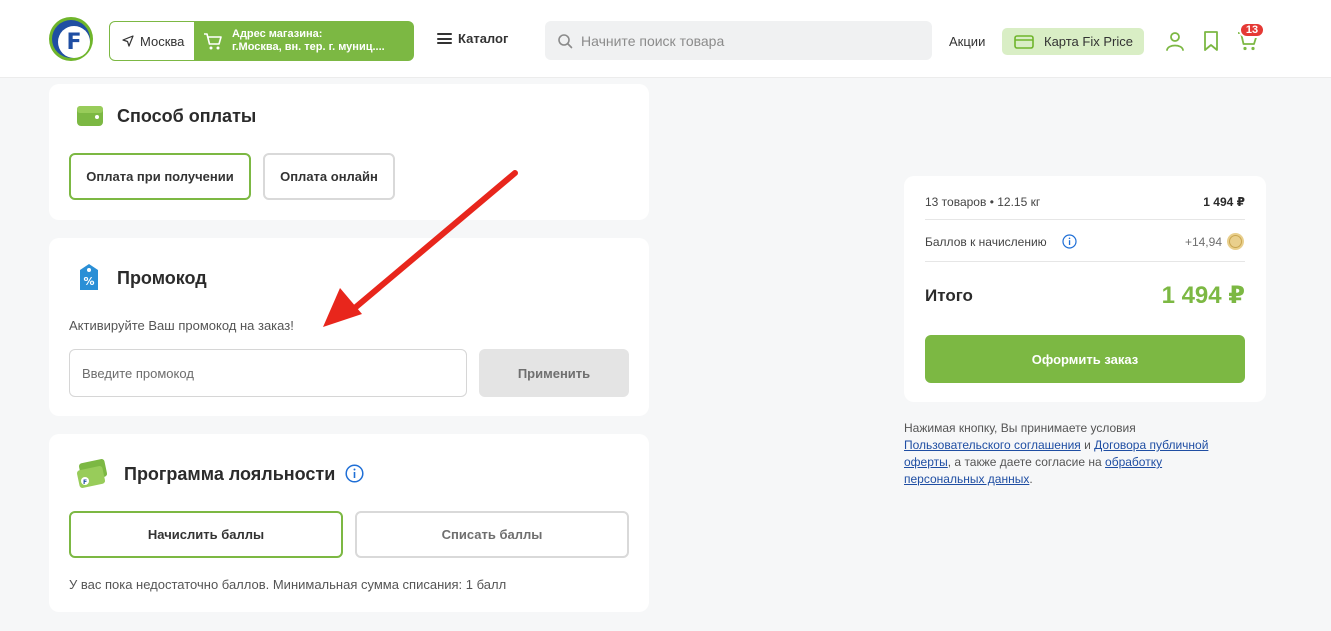 Image resolution: width=1331 pixels, height=631 pixels. Describe the element at coordinates (1085, 359) in the screenshot. I see `checkout-button: Оформить заказ` at that location.